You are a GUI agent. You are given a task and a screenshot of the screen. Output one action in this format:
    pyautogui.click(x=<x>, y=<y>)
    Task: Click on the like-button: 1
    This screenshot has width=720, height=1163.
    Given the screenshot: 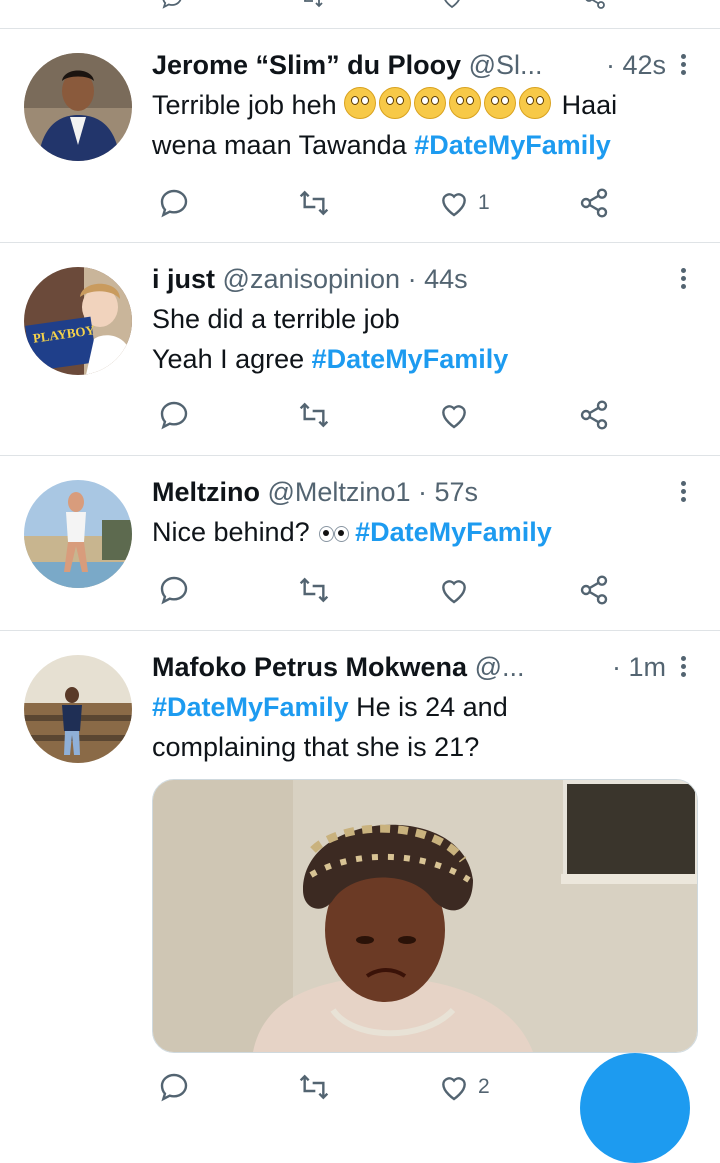 What is the action you would take?
    pyautogui.click(x=464, y=203)
    